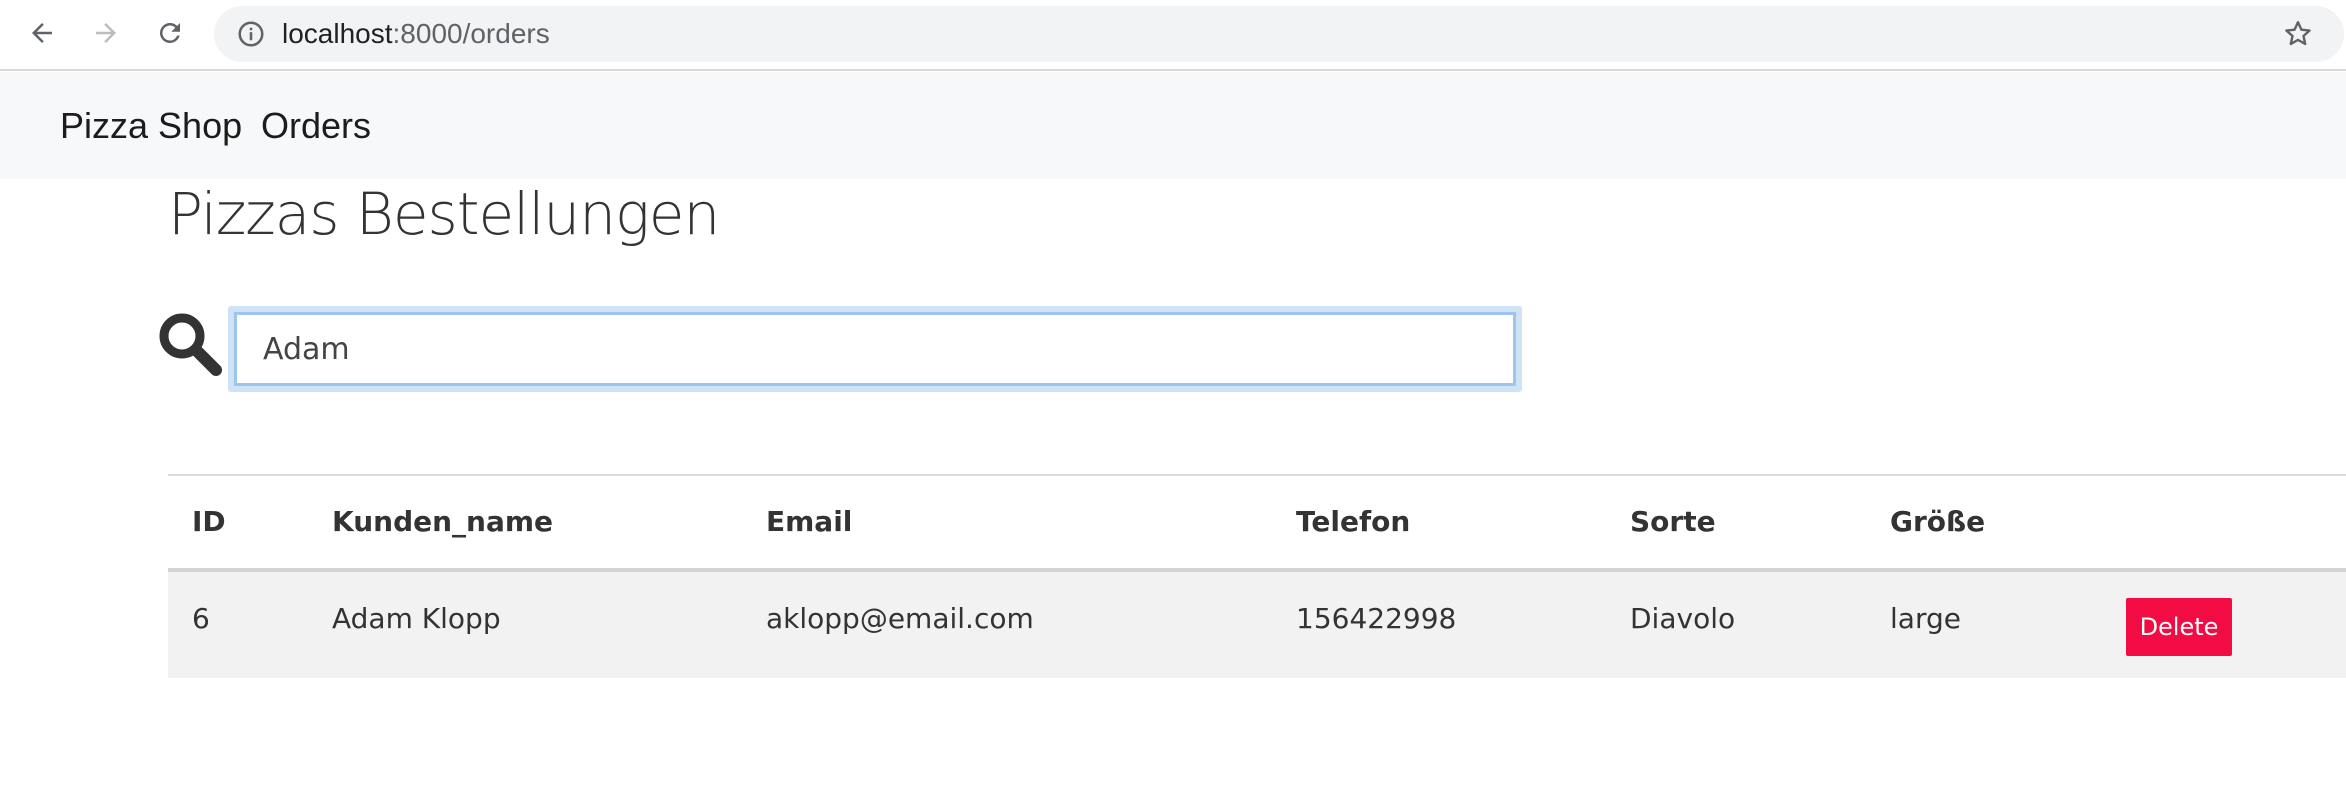 This screenshot has height=810, width=2346. I want to click on arrow-right-icon, so click(106, 33).